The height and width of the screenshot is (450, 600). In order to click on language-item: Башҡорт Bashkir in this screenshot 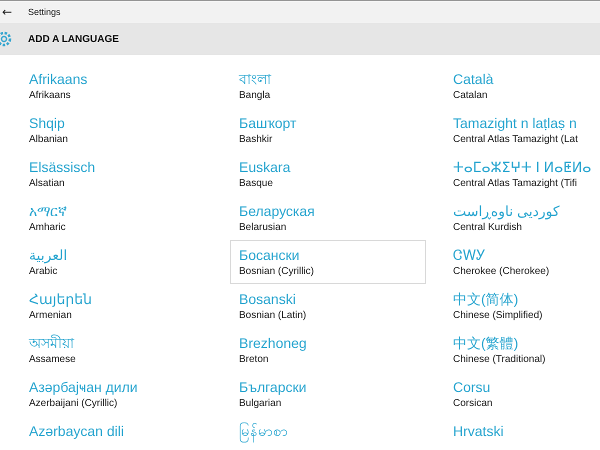, I will do `click(328, 130)`.